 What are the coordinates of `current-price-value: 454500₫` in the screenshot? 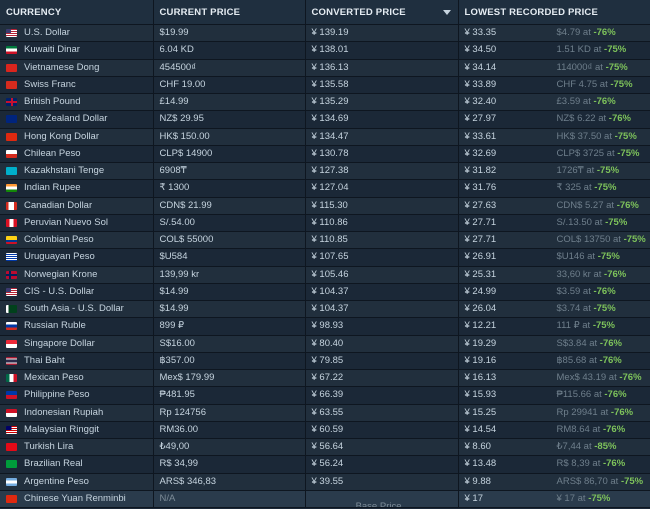 It's located at (178, 67).